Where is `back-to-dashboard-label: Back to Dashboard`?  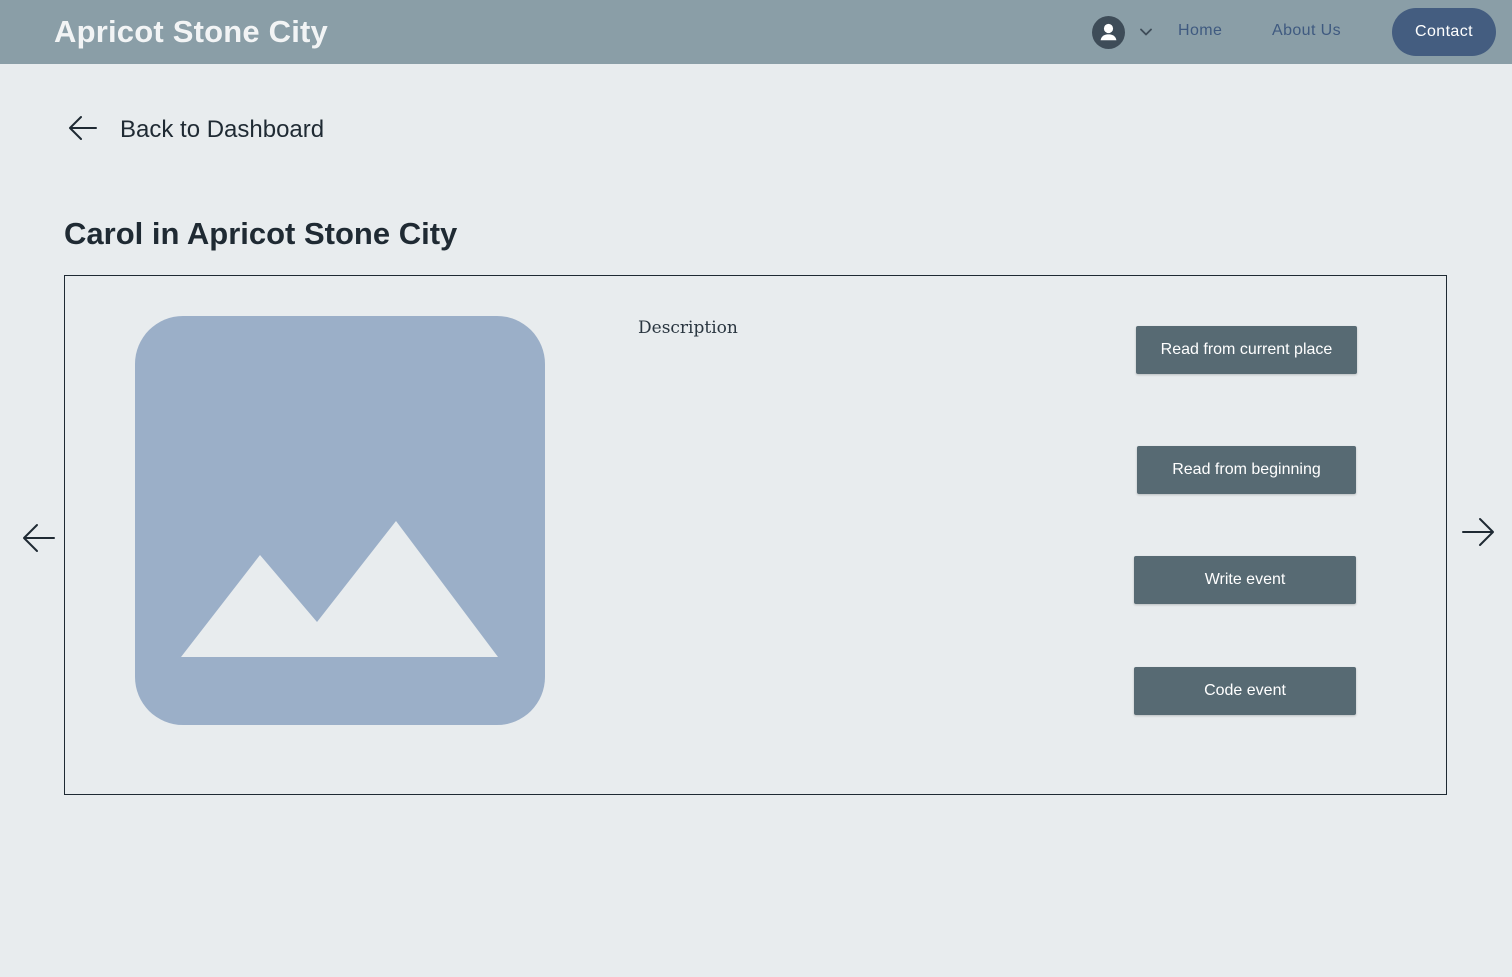
back-to-dashboard-label: Back to Dashboard is located at coordinates (222, 130).